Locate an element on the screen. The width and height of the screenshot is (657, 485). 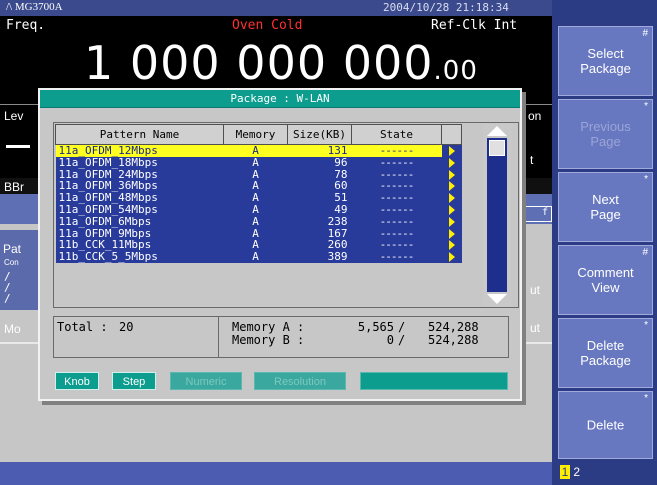
softkey-label: Previous is located at coordinates (605, 126).